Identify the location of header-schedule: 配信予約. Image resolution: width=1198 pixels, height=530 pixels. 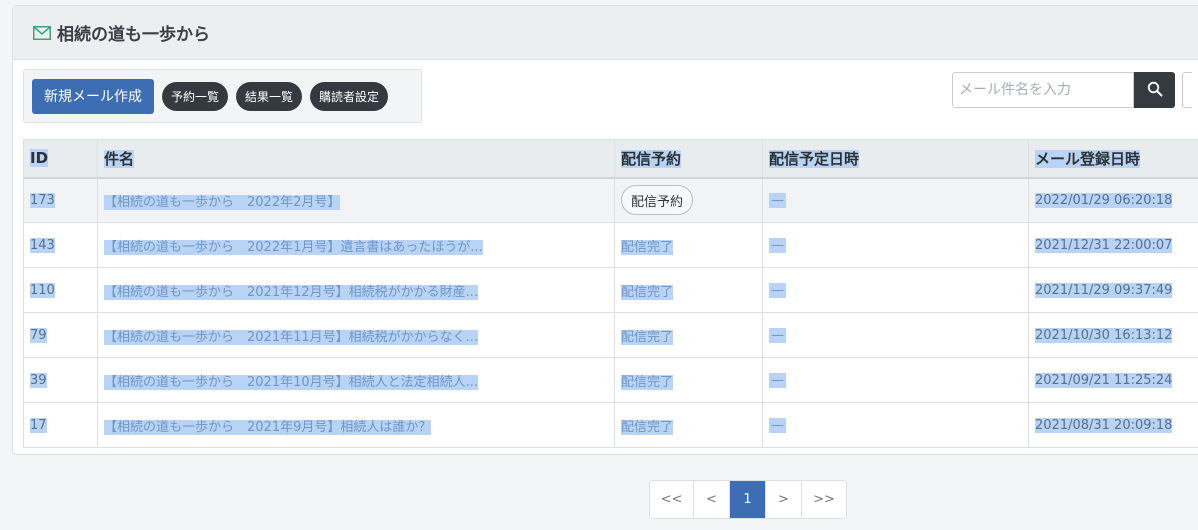
(688, 159).